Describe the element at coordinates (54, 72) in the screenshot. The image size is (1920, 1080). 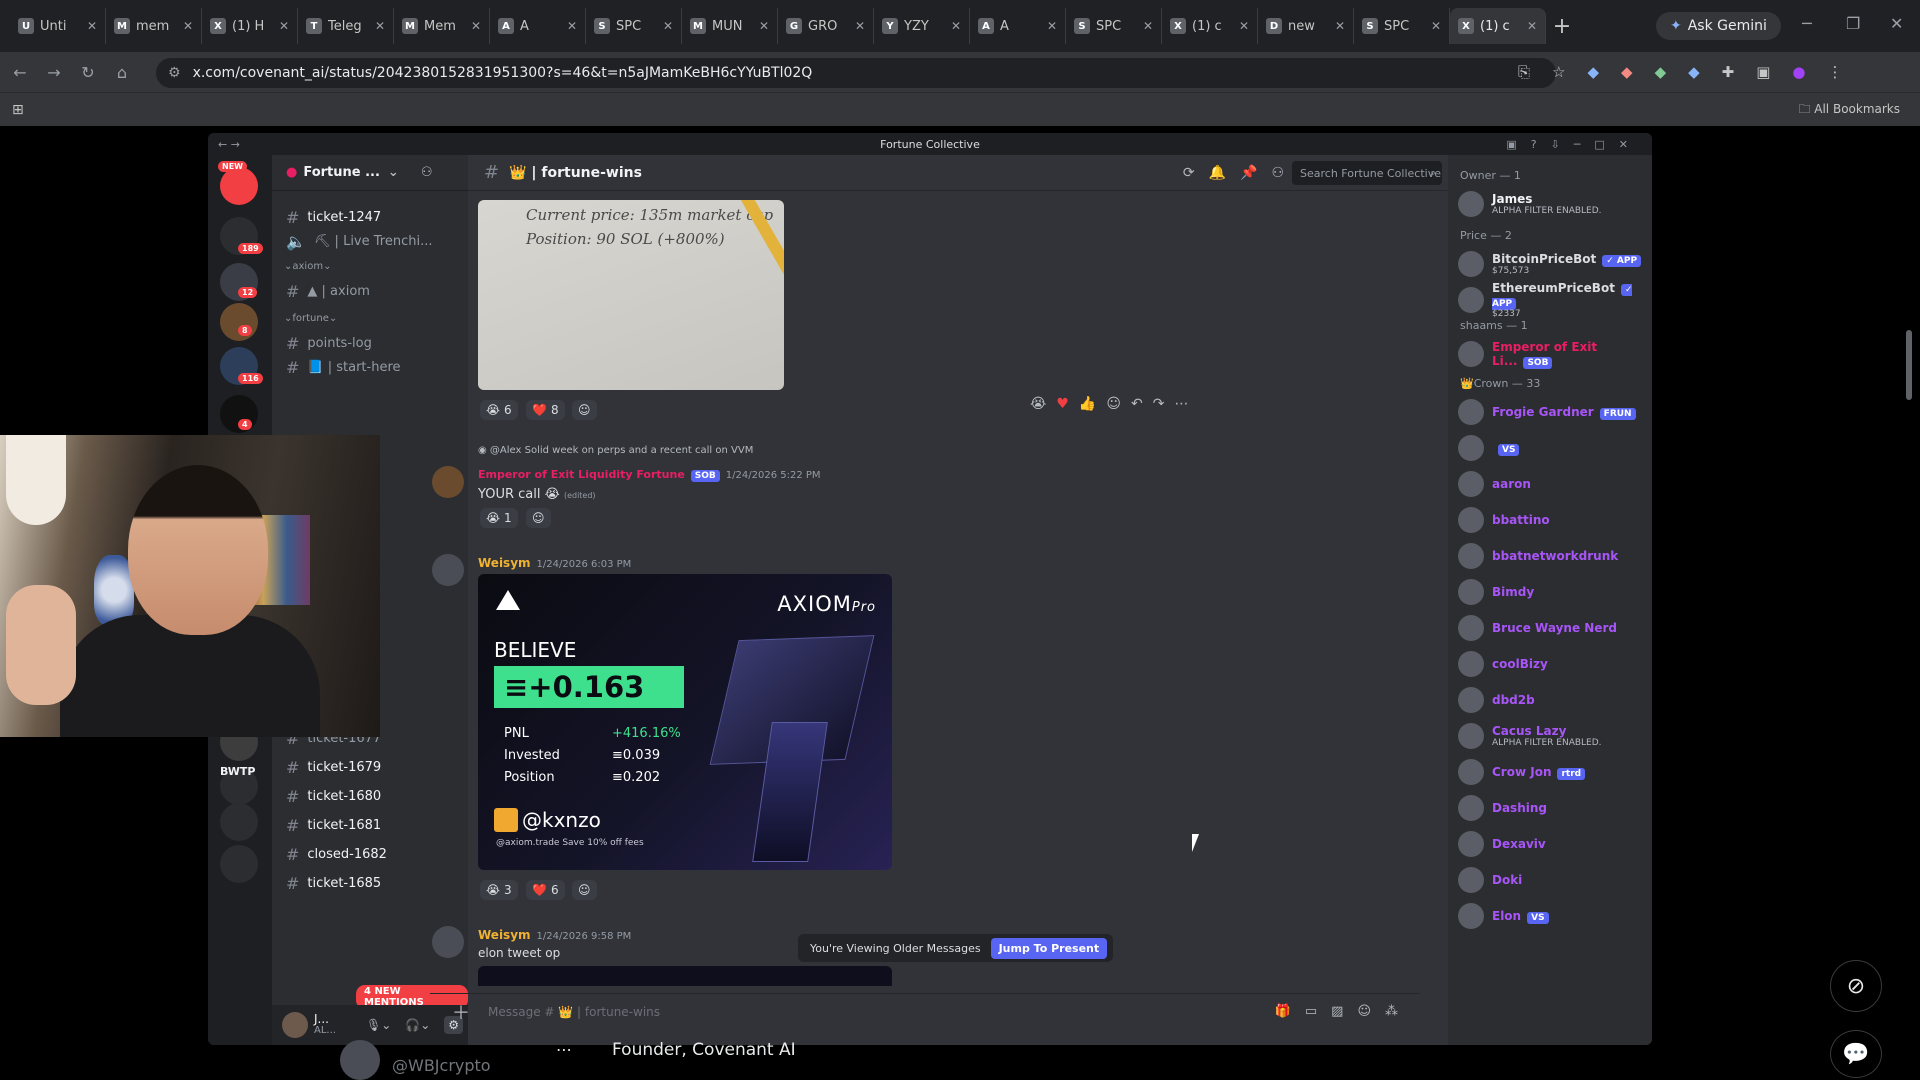
I see `forward-icon: →` at that location.